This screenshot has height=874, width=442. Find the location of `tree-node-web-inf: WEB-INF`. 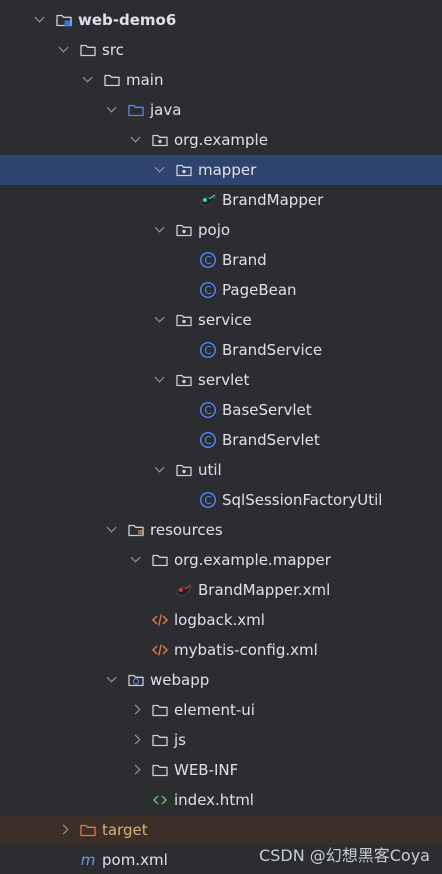

tree-node-web-inf: WEB-INF is located at coordinates (221, 770).